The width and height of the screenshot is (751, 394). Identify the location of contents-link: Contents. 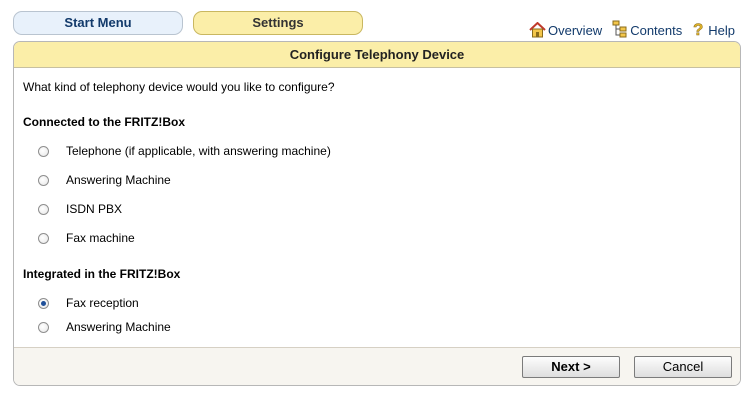
(647, 29).